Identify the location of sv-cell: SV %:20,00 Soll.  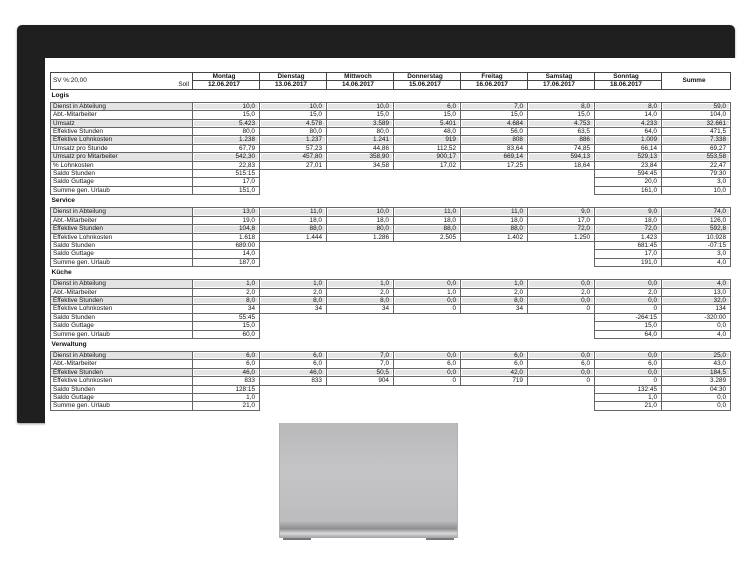
(121, 81).